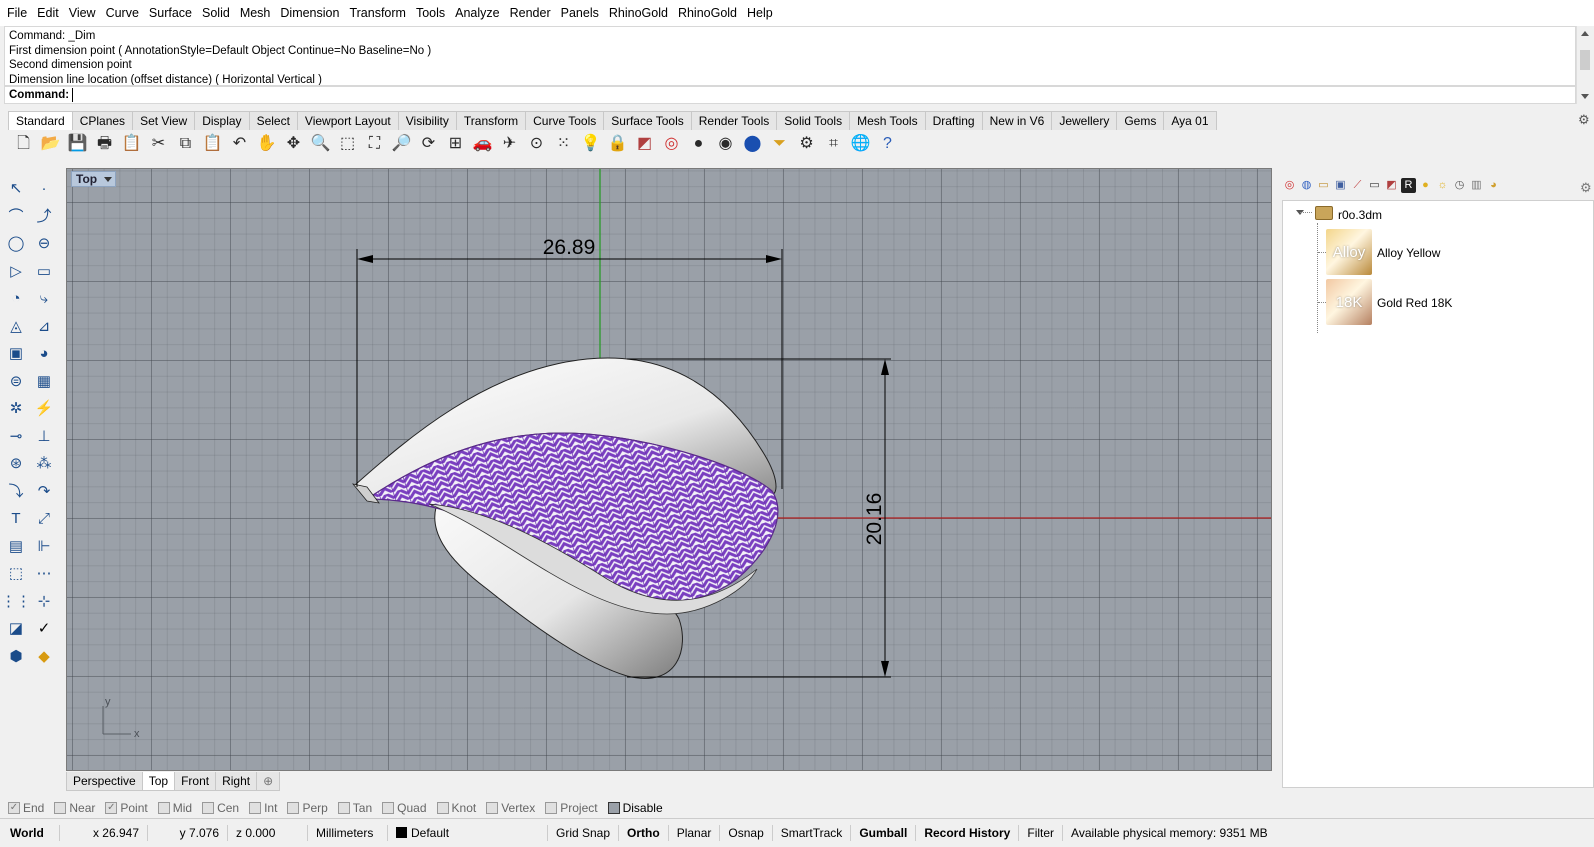 This screenshot has width=1594, height=847. I want to click on layer-status: Default, so click(468, 833).